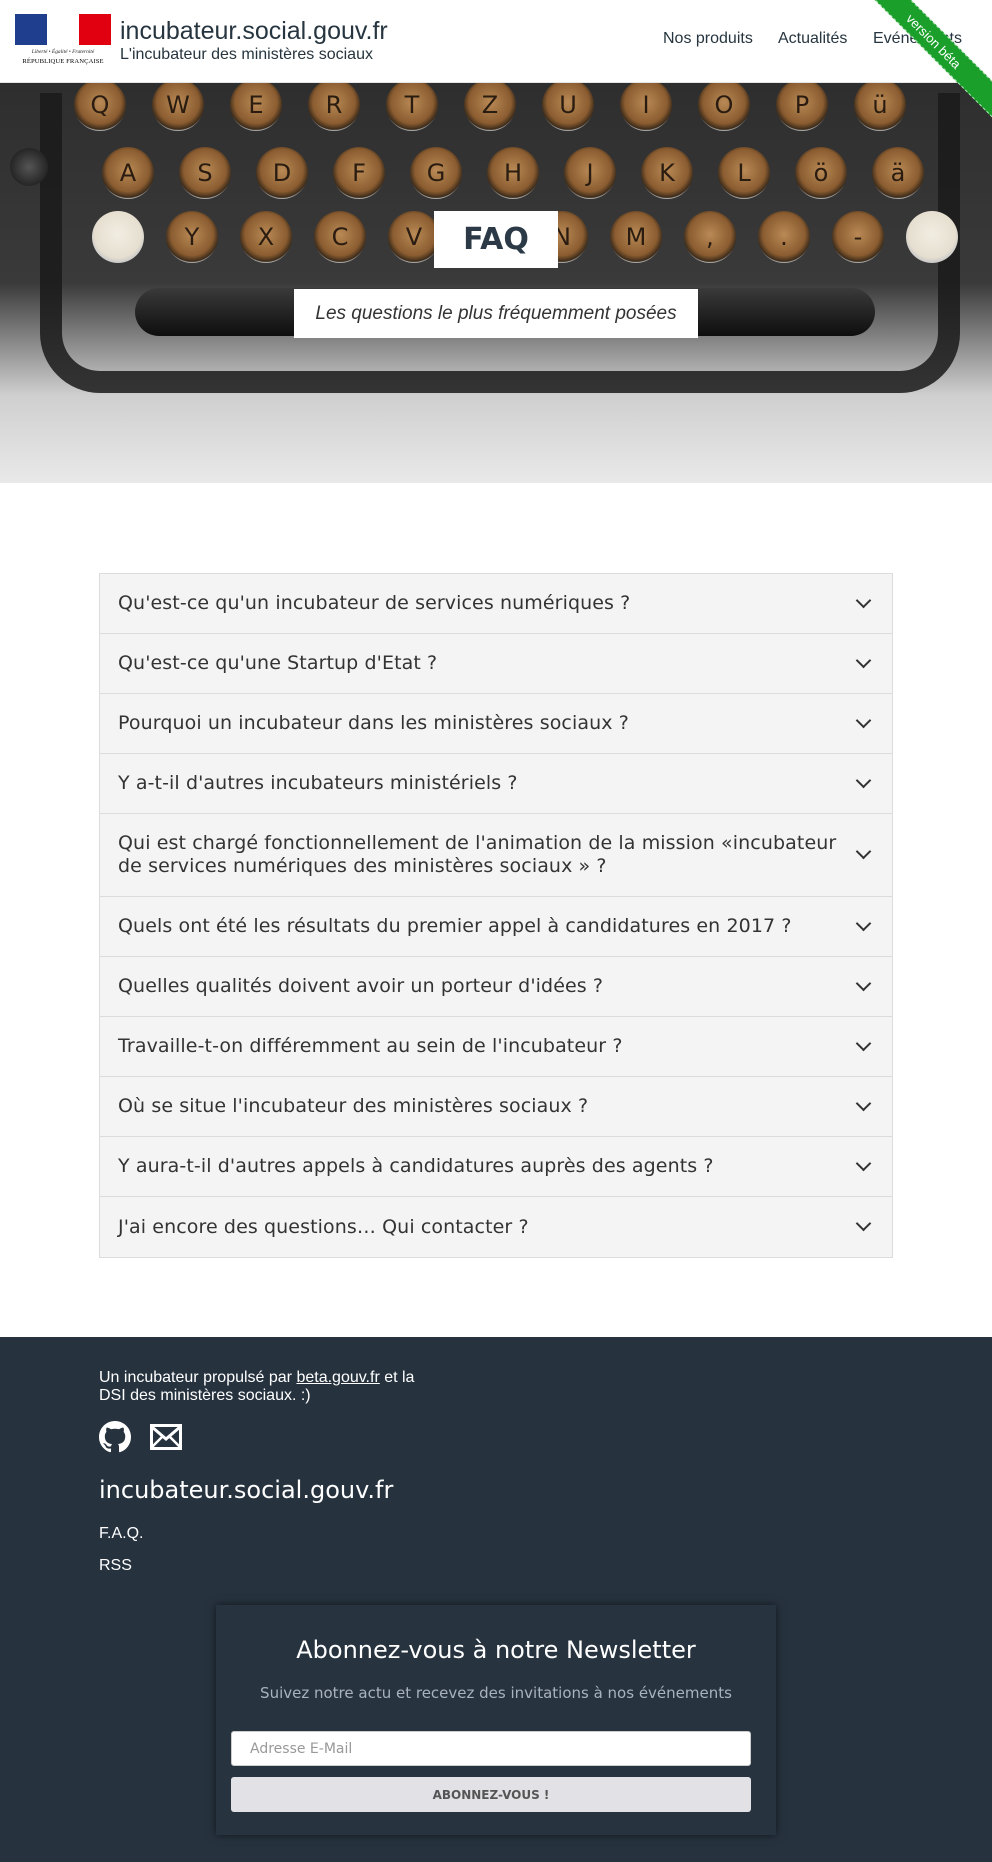 The image size is (992, 1862). What do you see at coordinates (646, 107) in the screenshot?
I see `typewriter-key: I` at bounding box center [646, 107].